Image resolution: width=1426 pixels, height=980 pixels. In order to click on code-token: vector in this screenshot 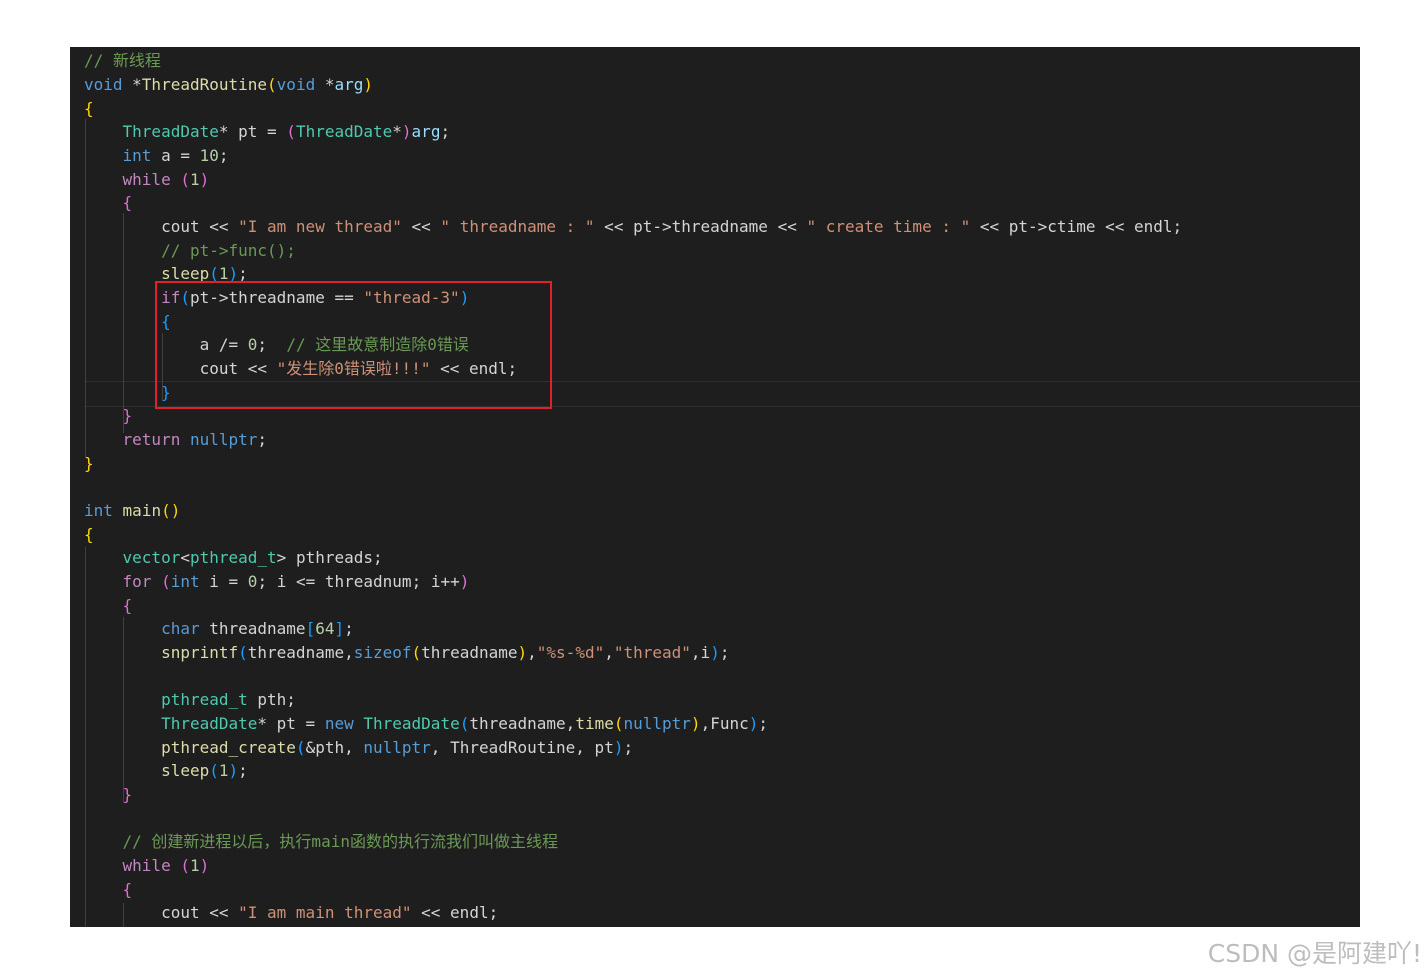, I will do `click(151, 557)`.